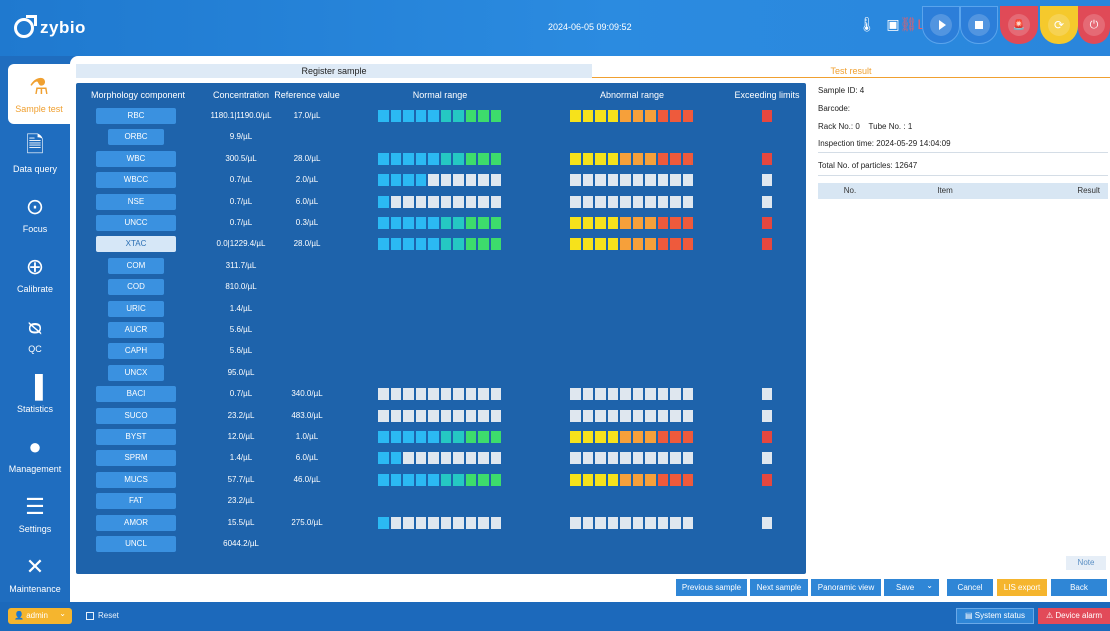 This screenshot has width=1110, height=631. What do you see at coordinates (136, 158) in the screenshot?
I see `component-button: WBC` at bounding box center [136, 158].